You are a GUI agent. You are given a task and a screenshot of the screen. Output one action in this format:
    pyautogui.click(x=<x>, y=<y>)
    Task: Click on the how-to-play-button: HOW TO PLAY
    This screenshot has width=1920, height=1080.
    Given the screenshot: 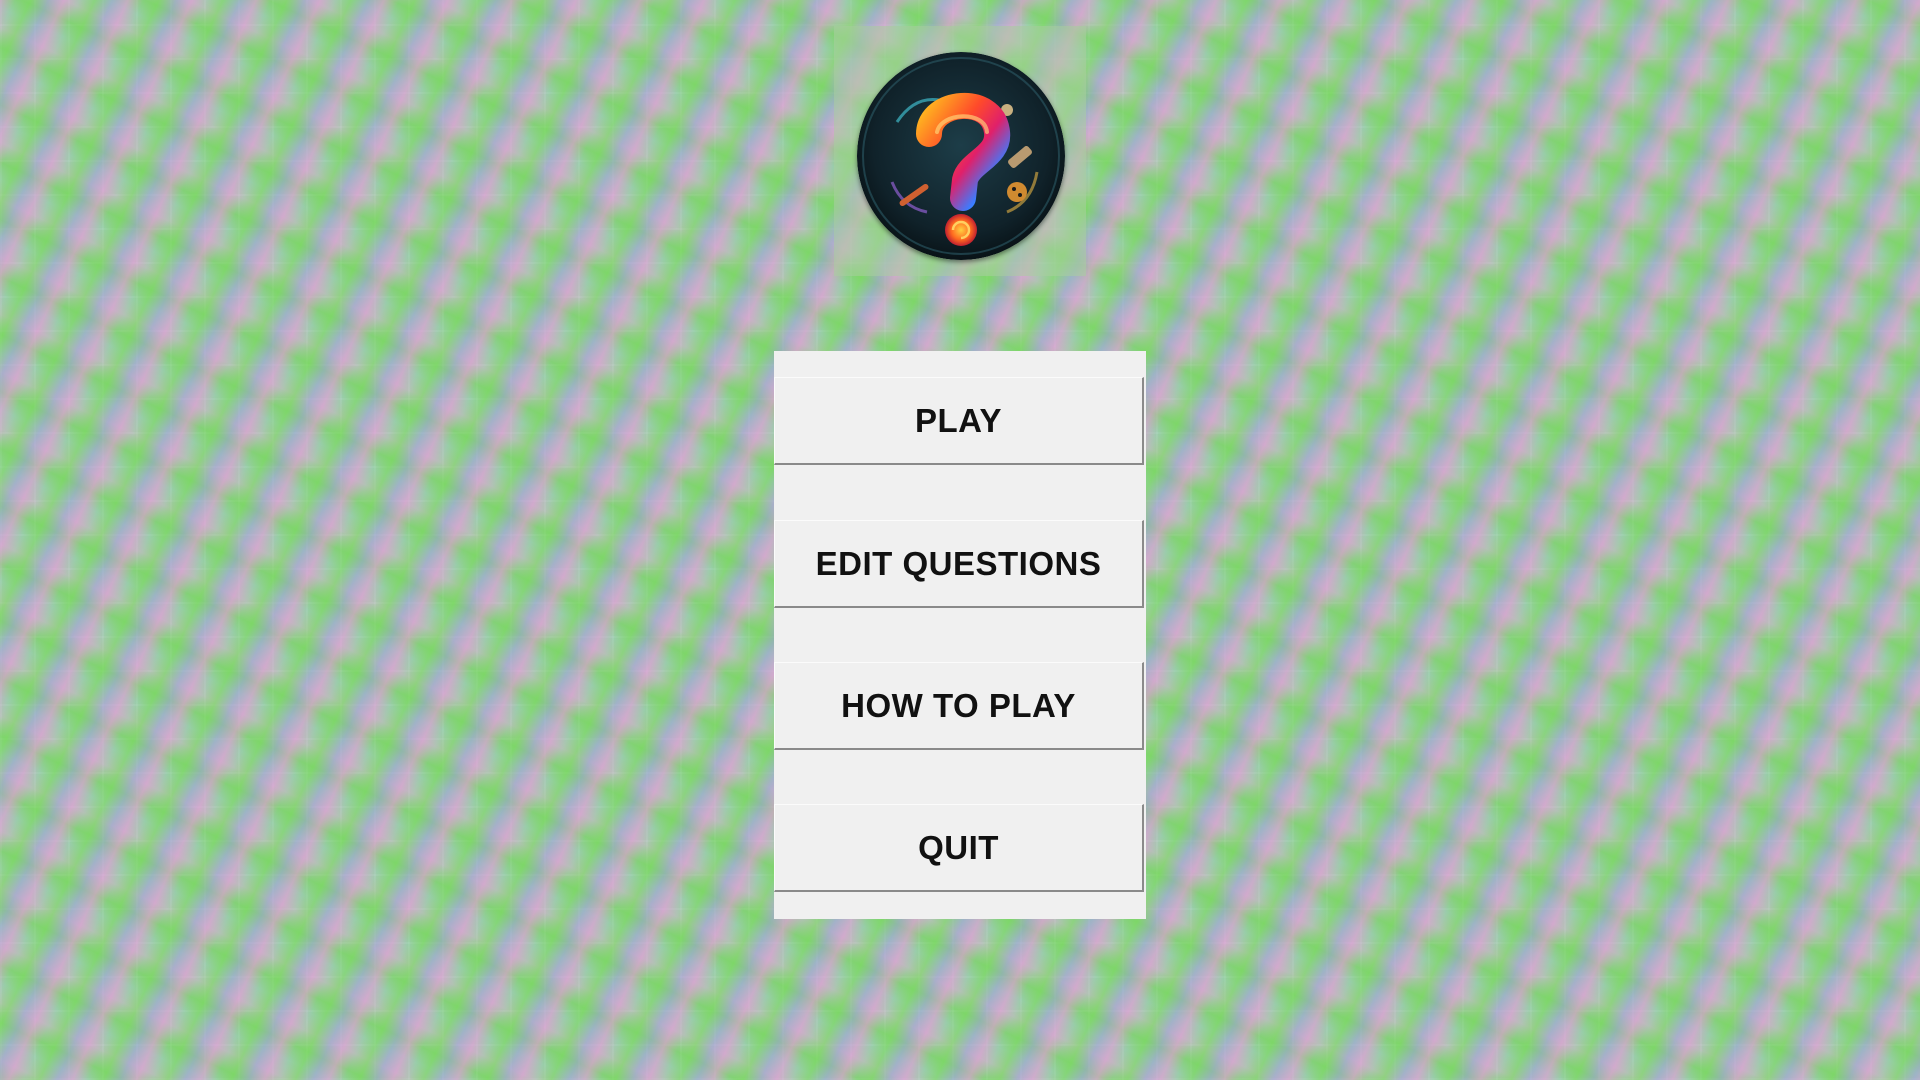 What is the action you would take?
    pyautogui.click(x=959, y=706)
    